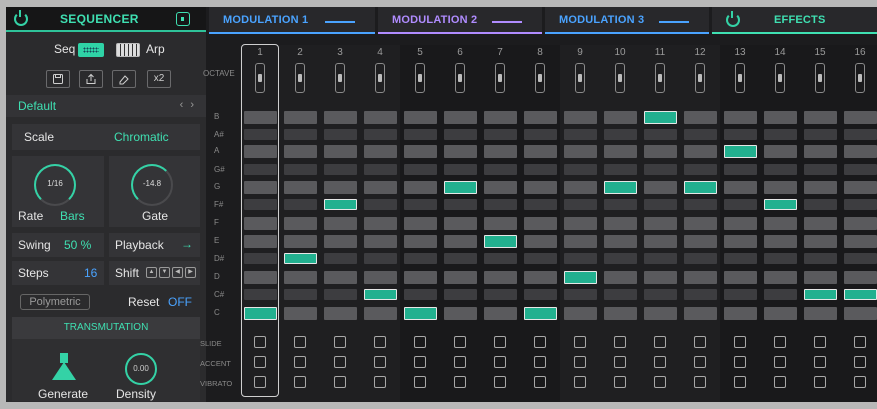 The width and height of the screenshot is (877, 409). What do you see at coordinates (190, 272) in the screenshot?
I see `shift-right-icon: ▶` at bounding box center [190, 272].